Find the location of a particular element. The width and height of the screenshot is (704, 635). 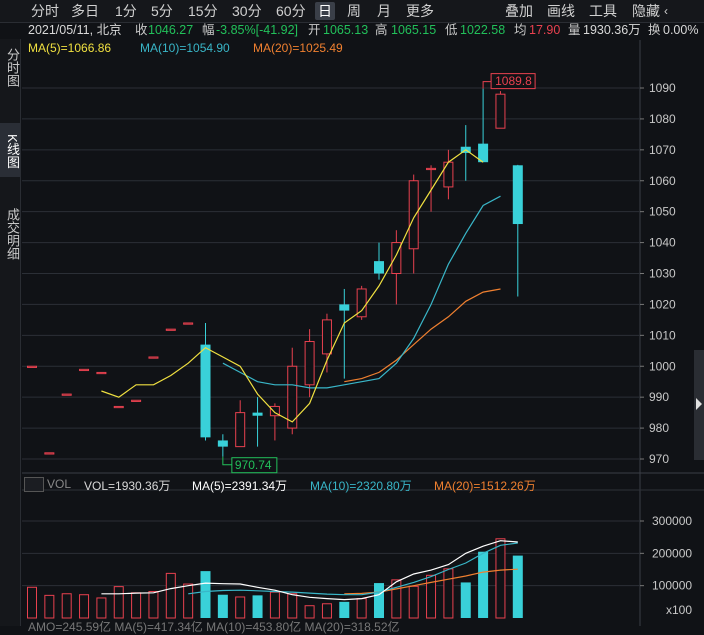

price-tick-label: 970 is located at coordinates (659, 459).